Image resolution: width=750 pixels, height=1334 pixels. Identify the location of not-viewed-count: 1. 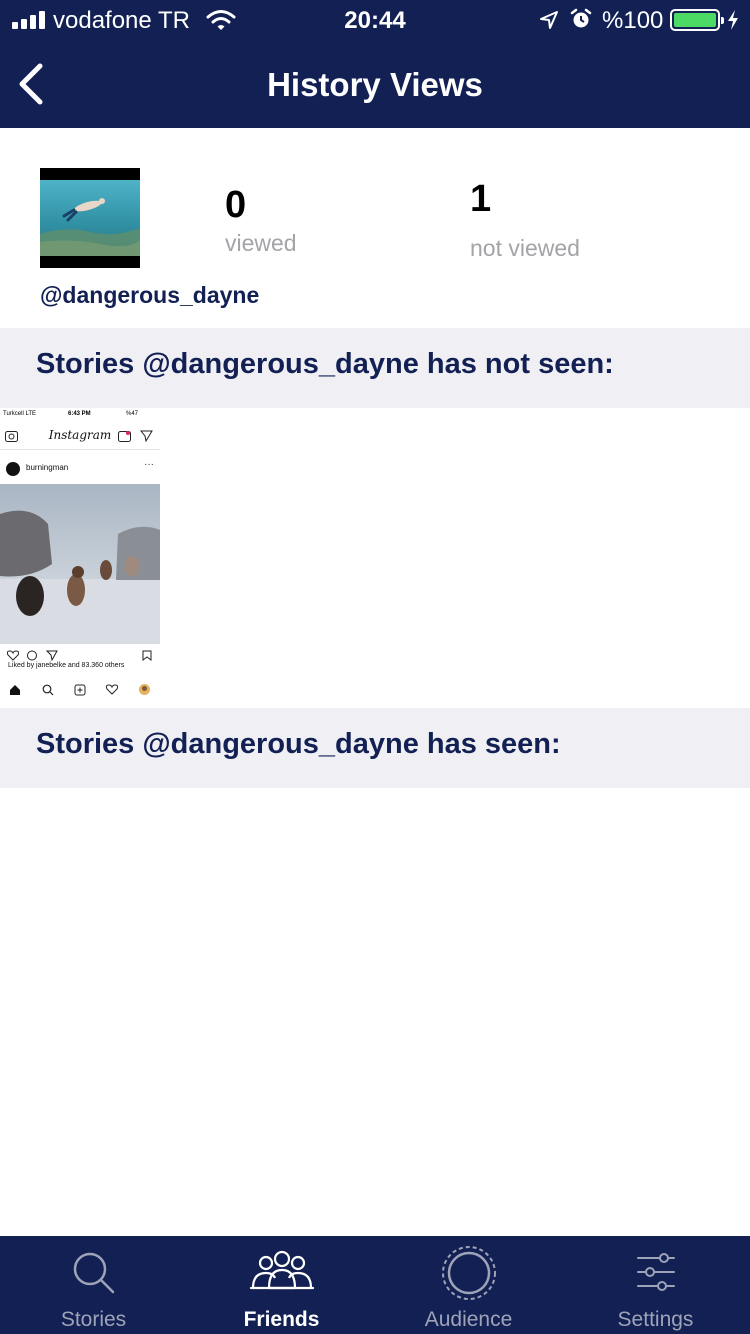
(481, 199).